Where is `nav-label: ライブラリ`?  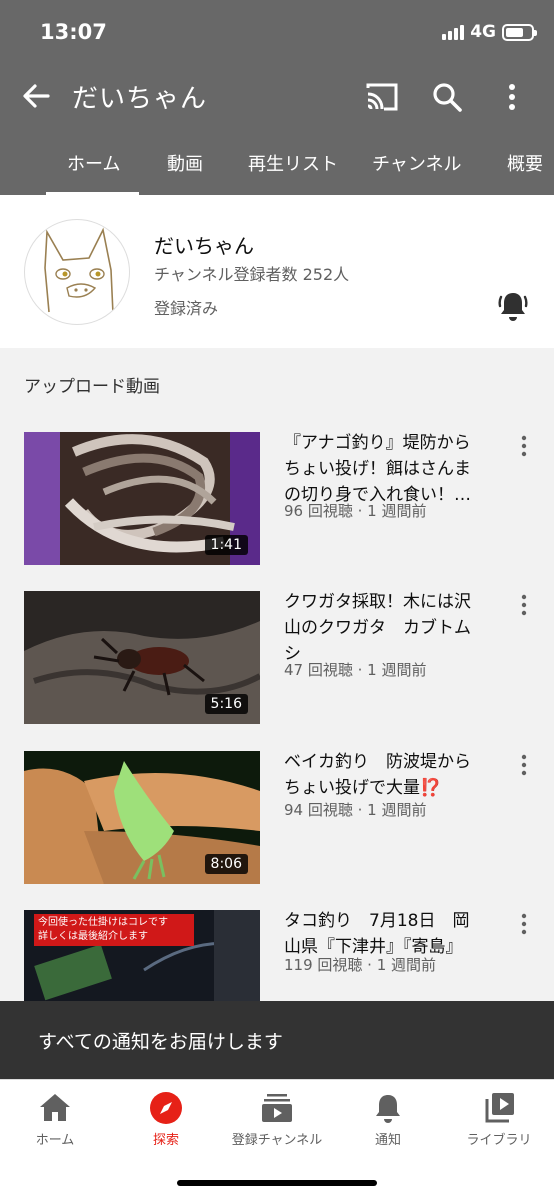
nav-label: ライブラリ is located at coordinates (499, 1140).